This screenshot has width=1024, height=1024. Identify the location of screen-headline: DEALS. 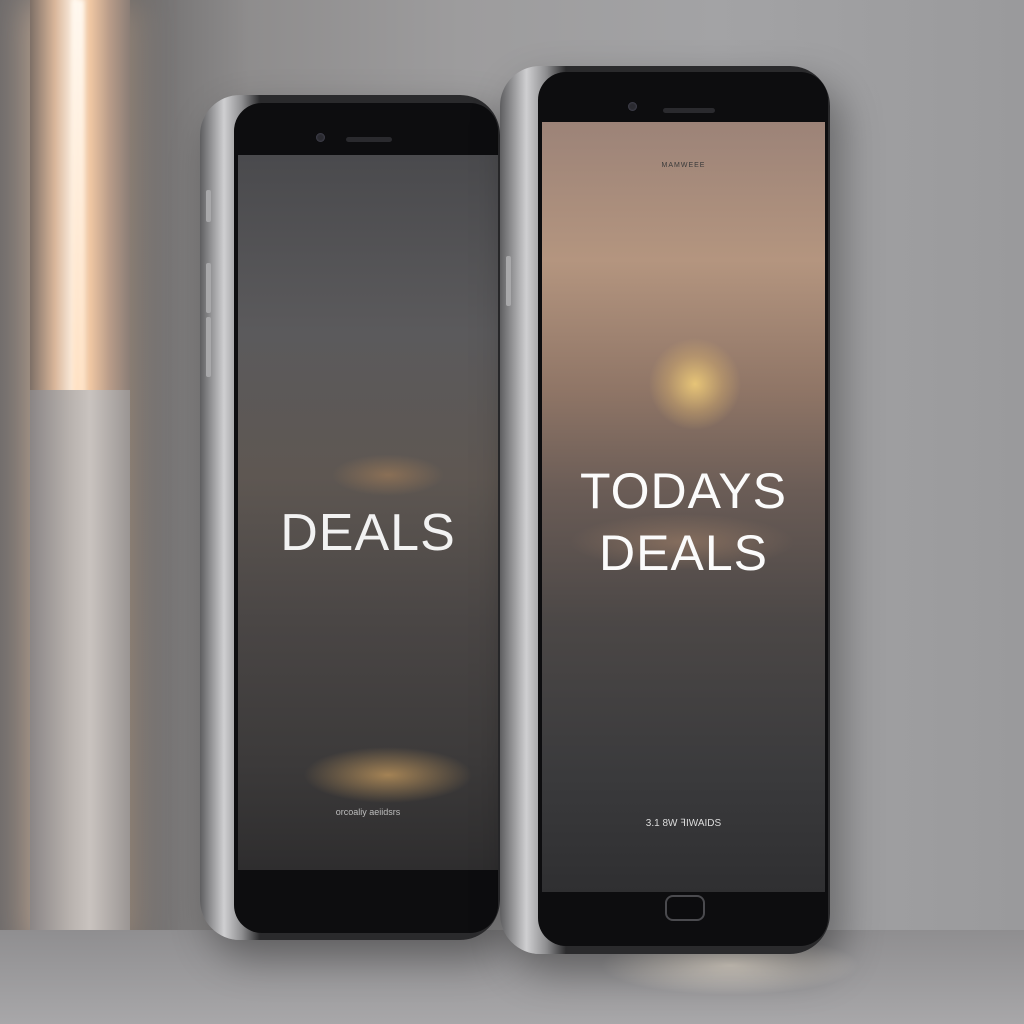
(368, 533).